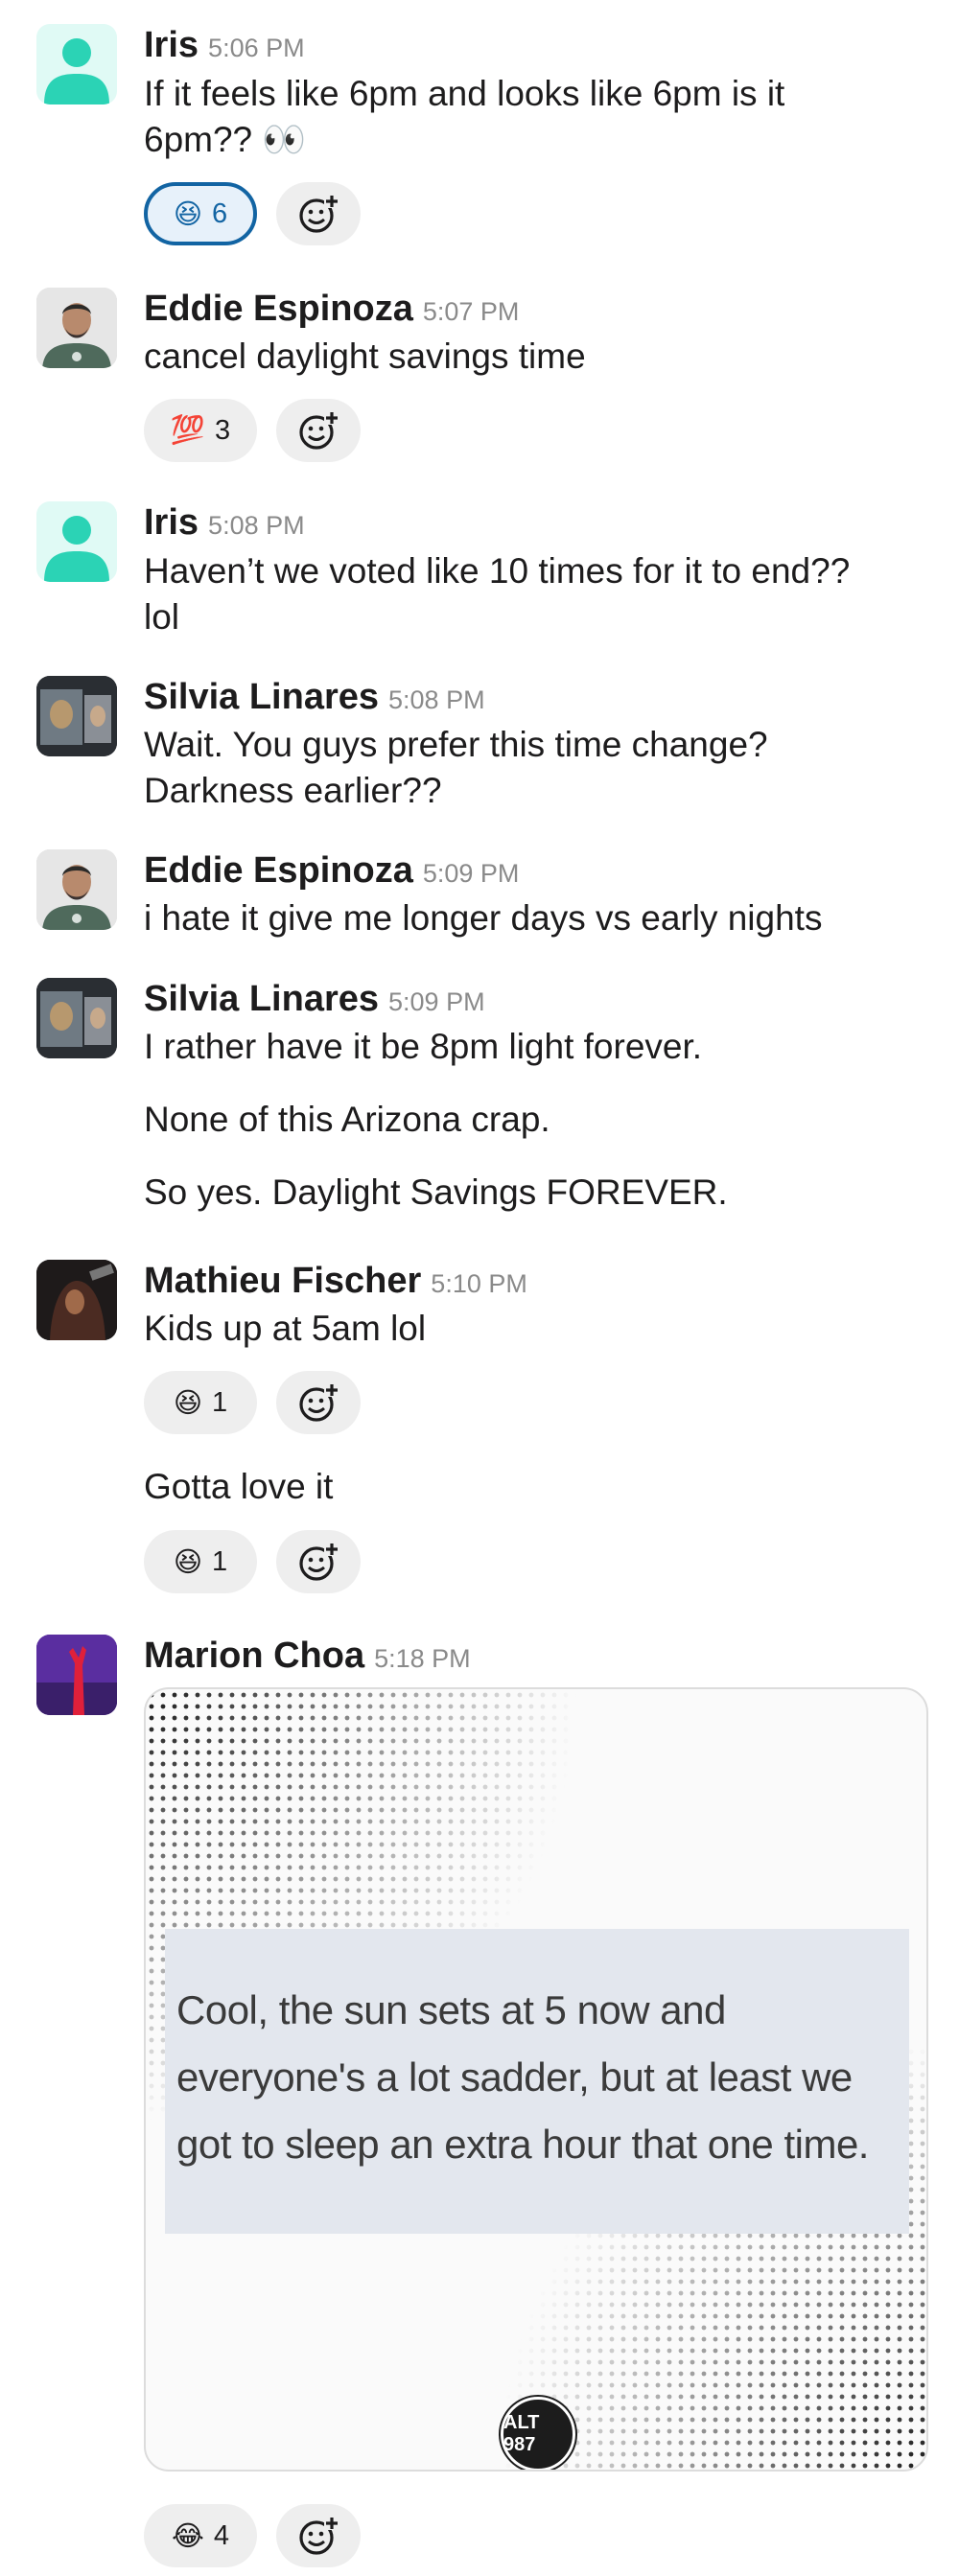  I want to click on reaction-pill: 😆 6, so click(200, 214).